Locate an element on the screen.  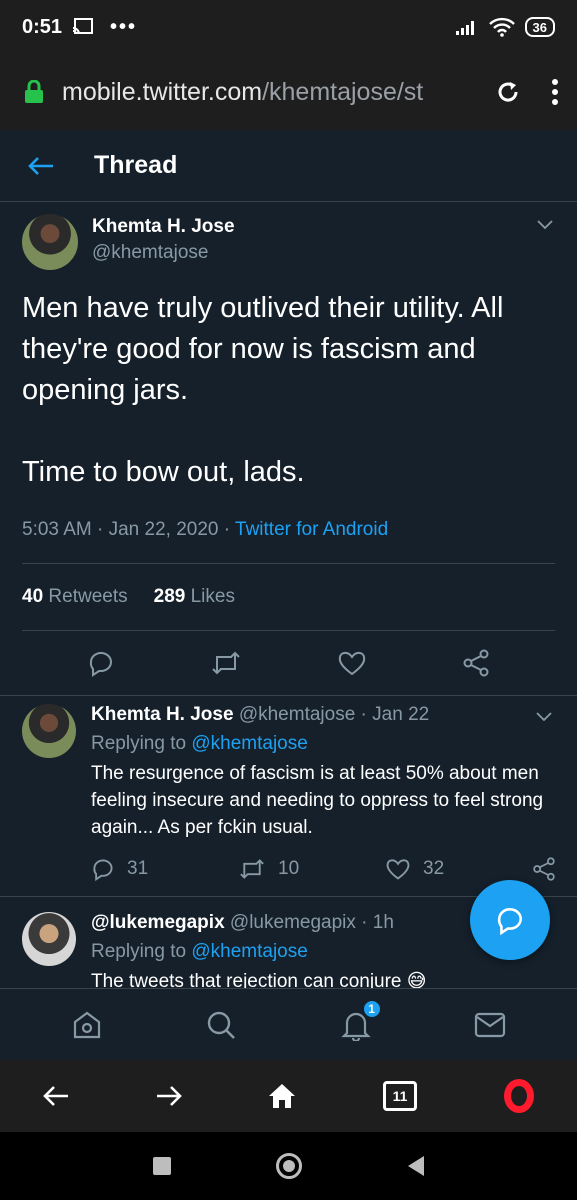
opera-menu-icon is located at coordinates (518, 1096).